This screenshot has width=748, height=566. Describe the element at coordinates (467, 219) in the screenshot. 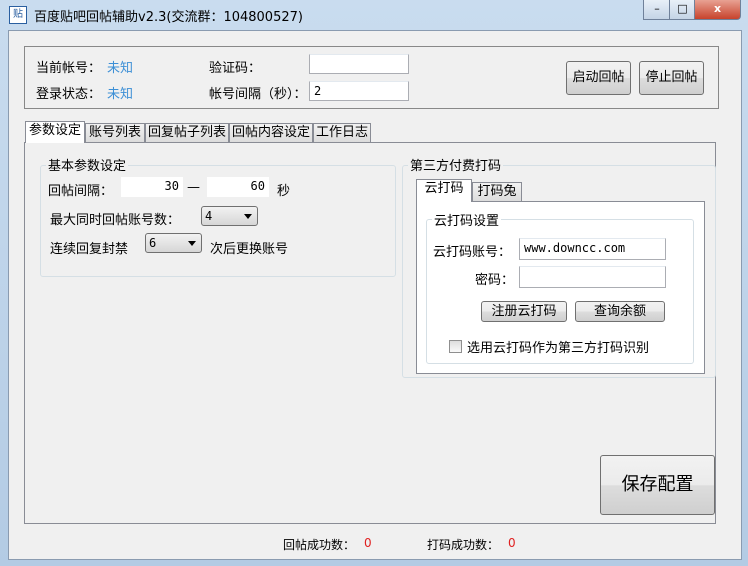

I see `yundama-settings-title: 云打码设置` at that location.